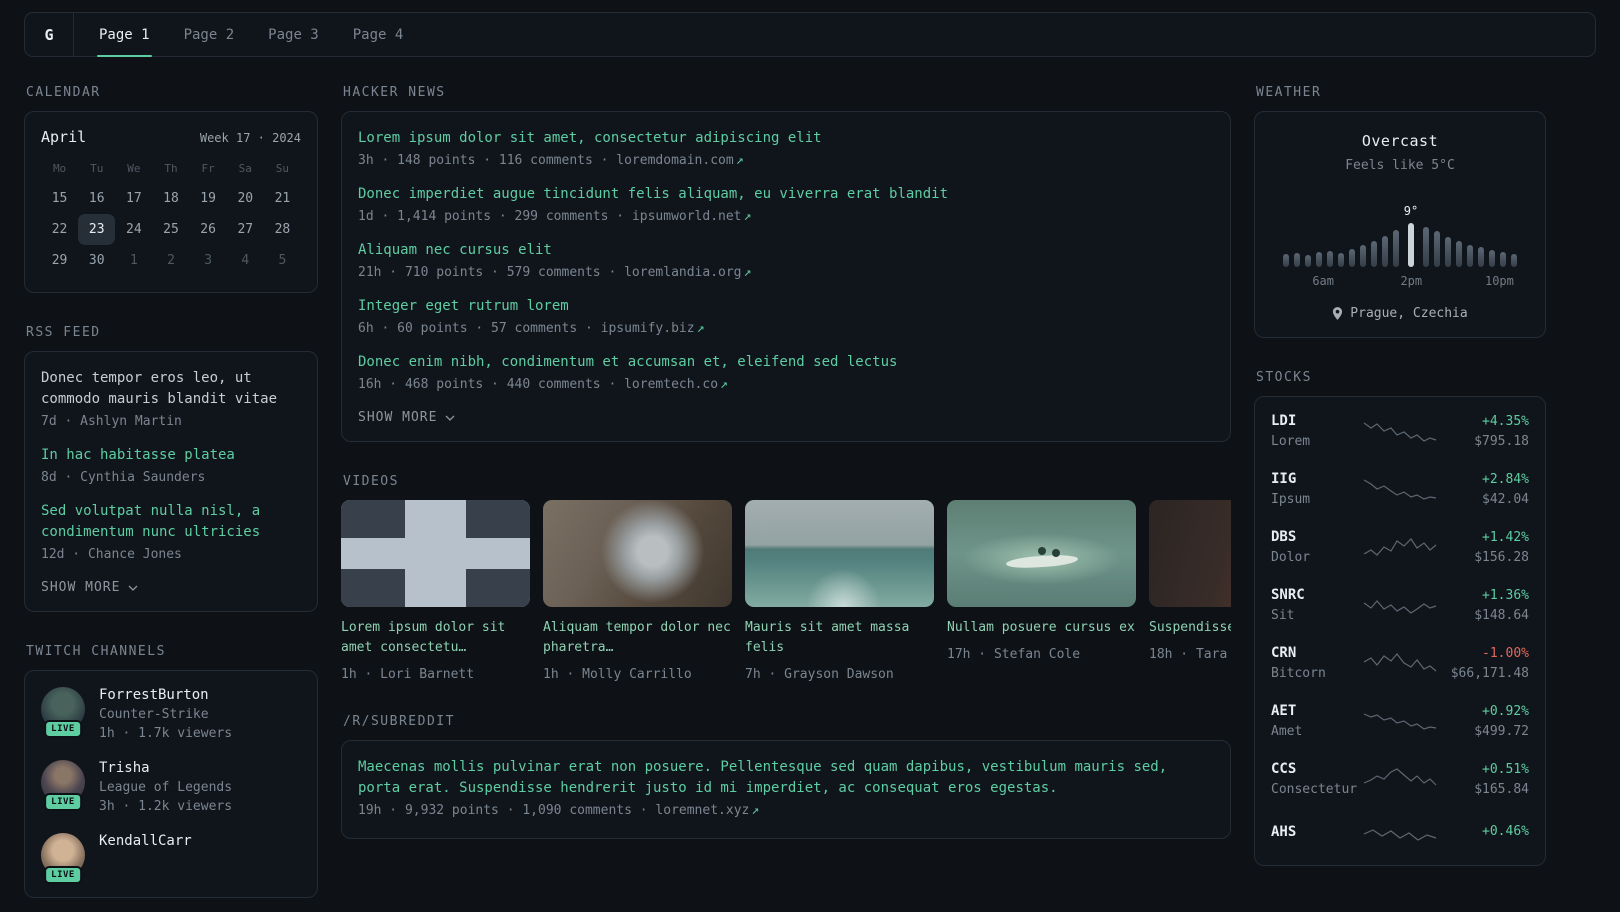 This screenshot has width=1620, height=912. What do you see at coordinates (123, 477) in the screenshot?
I see `rss-item-meta: 8d · Cynthia Saunders` at bounding box center [123, 477].